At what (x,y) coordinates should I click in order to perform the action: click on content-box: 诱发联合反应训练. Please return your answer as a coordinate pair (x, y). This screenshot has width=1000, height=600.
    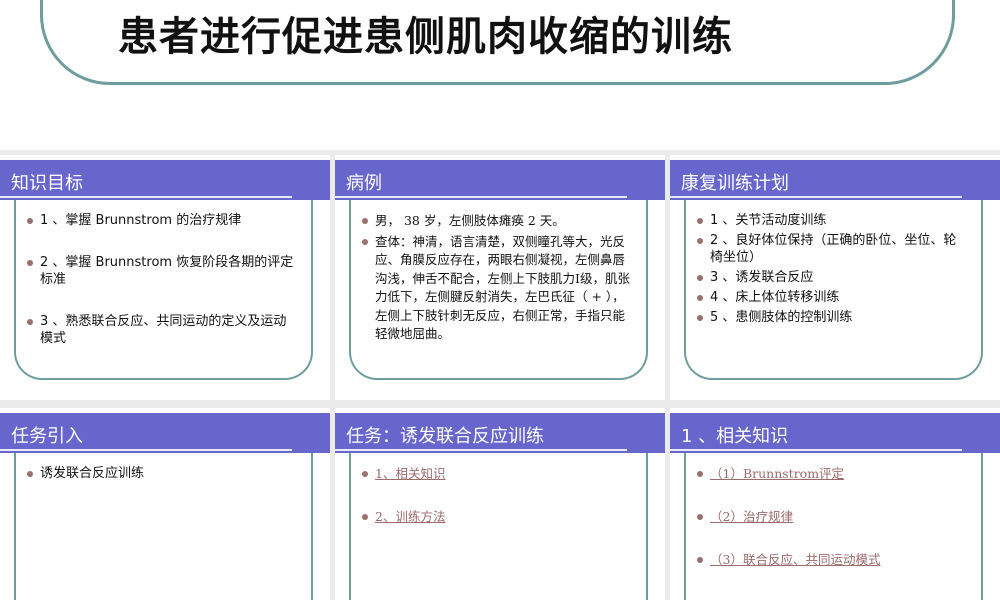
    Looking at the image, I should click on (163, 526).